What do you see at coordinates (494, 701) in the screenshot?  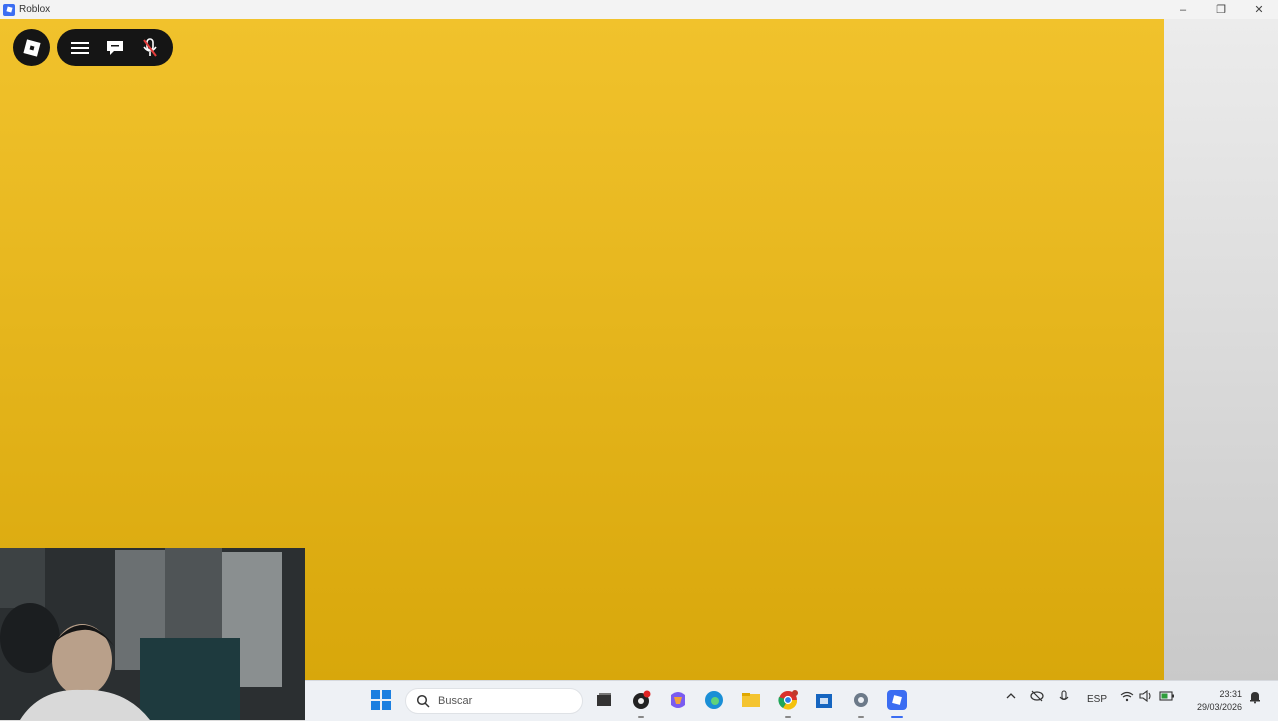 I see `taskbar-search-box: Buscar` at bounding box center [494, 701].